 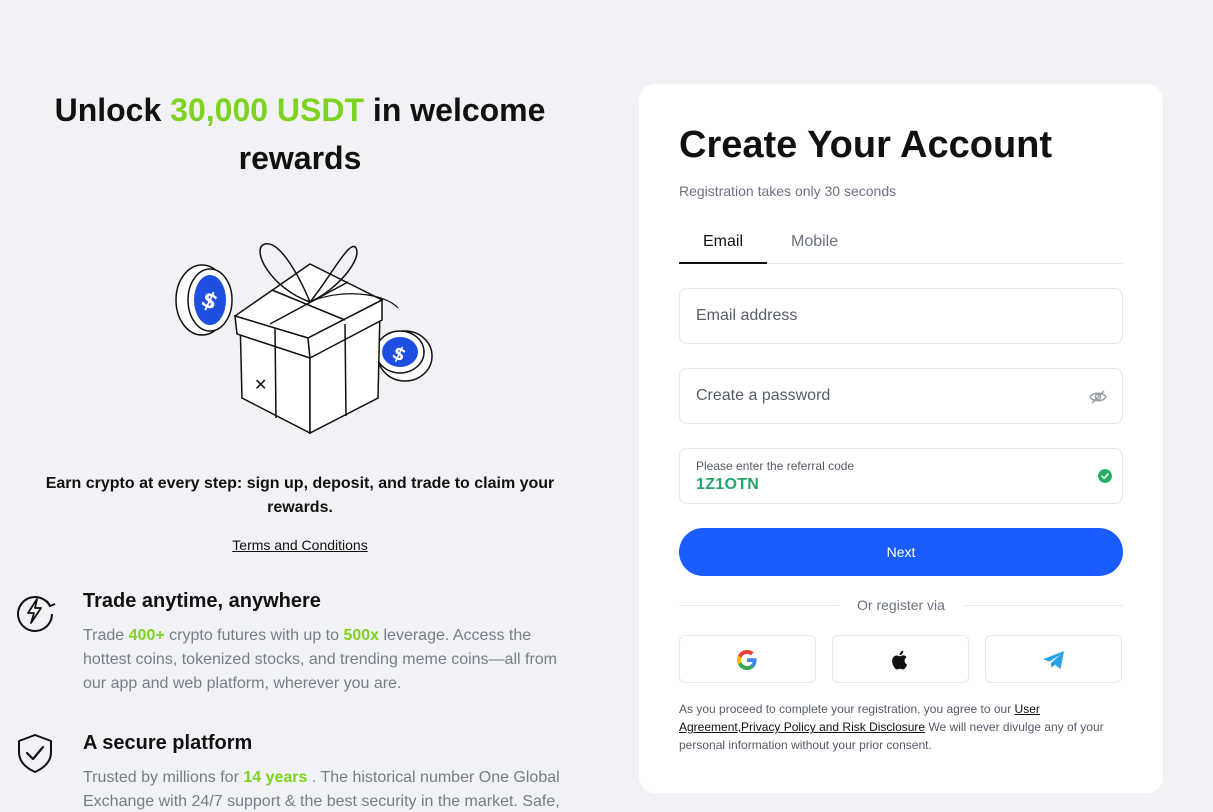 What do you see at coordinates (901, 248) in the screenshot?
I see `registration-tabs: Email Mobile` at bounding box center [901, 248].